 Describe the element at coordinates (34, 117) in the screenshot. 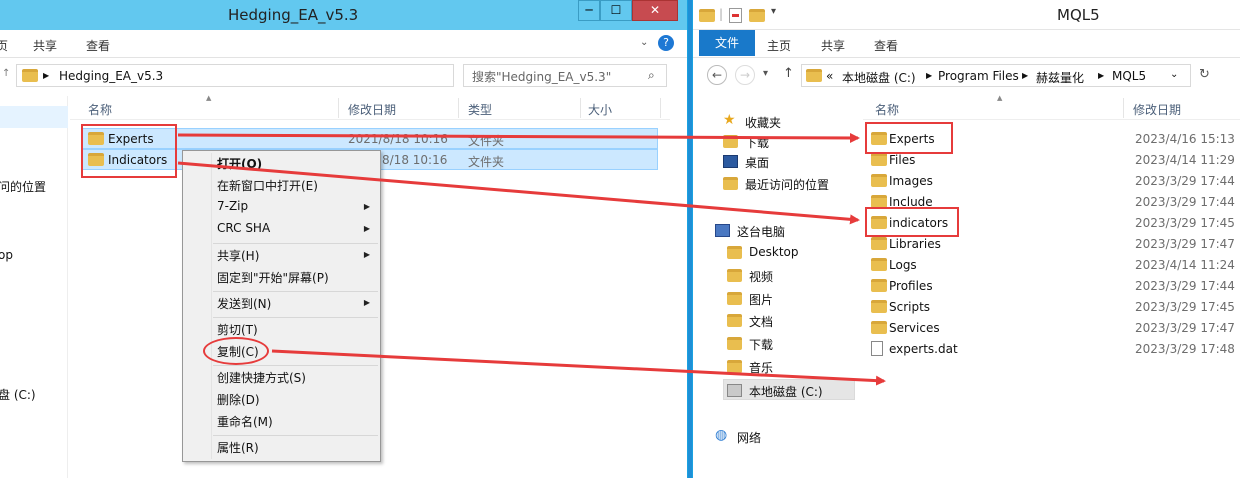

I see `nav-selected-item` at that location.